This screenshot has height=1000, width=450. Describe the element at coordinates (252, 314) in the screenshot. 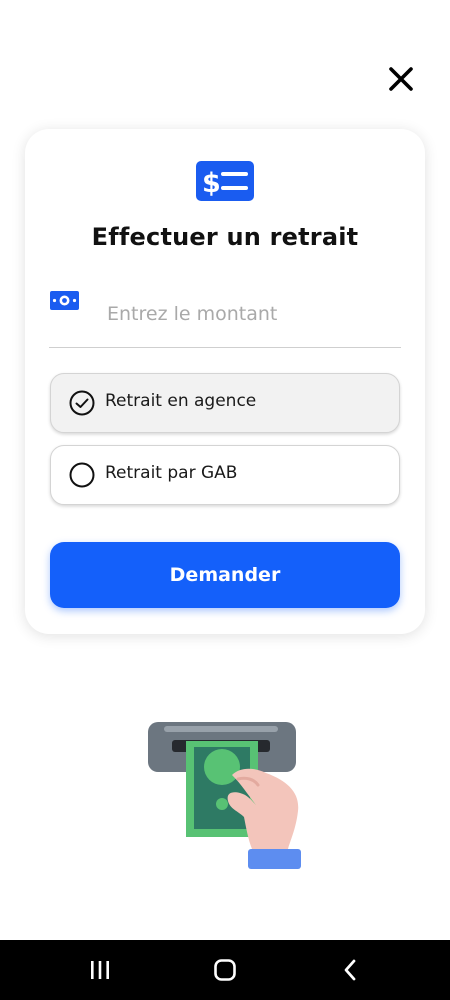

I see `amount-input` at that location.